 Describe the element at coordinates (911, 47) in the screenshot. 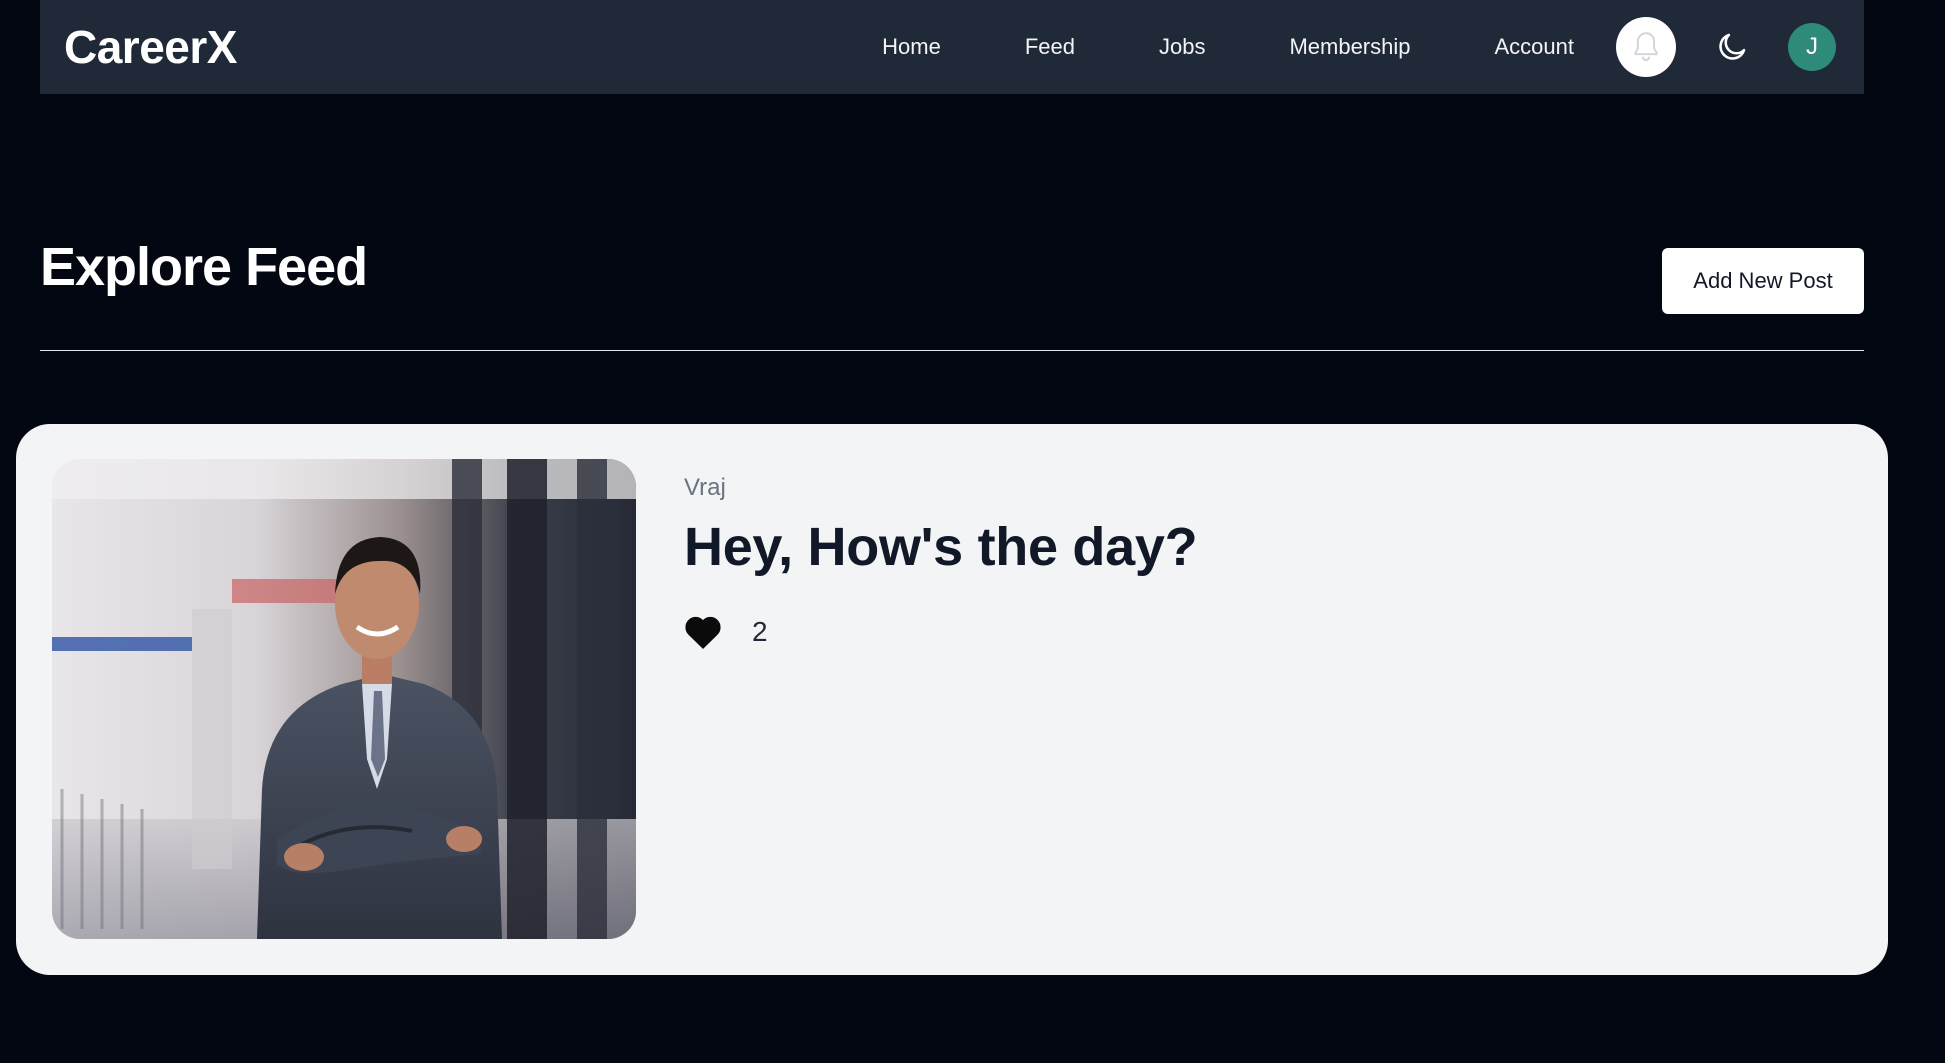

I see `nav-link-home: Home` at that location.